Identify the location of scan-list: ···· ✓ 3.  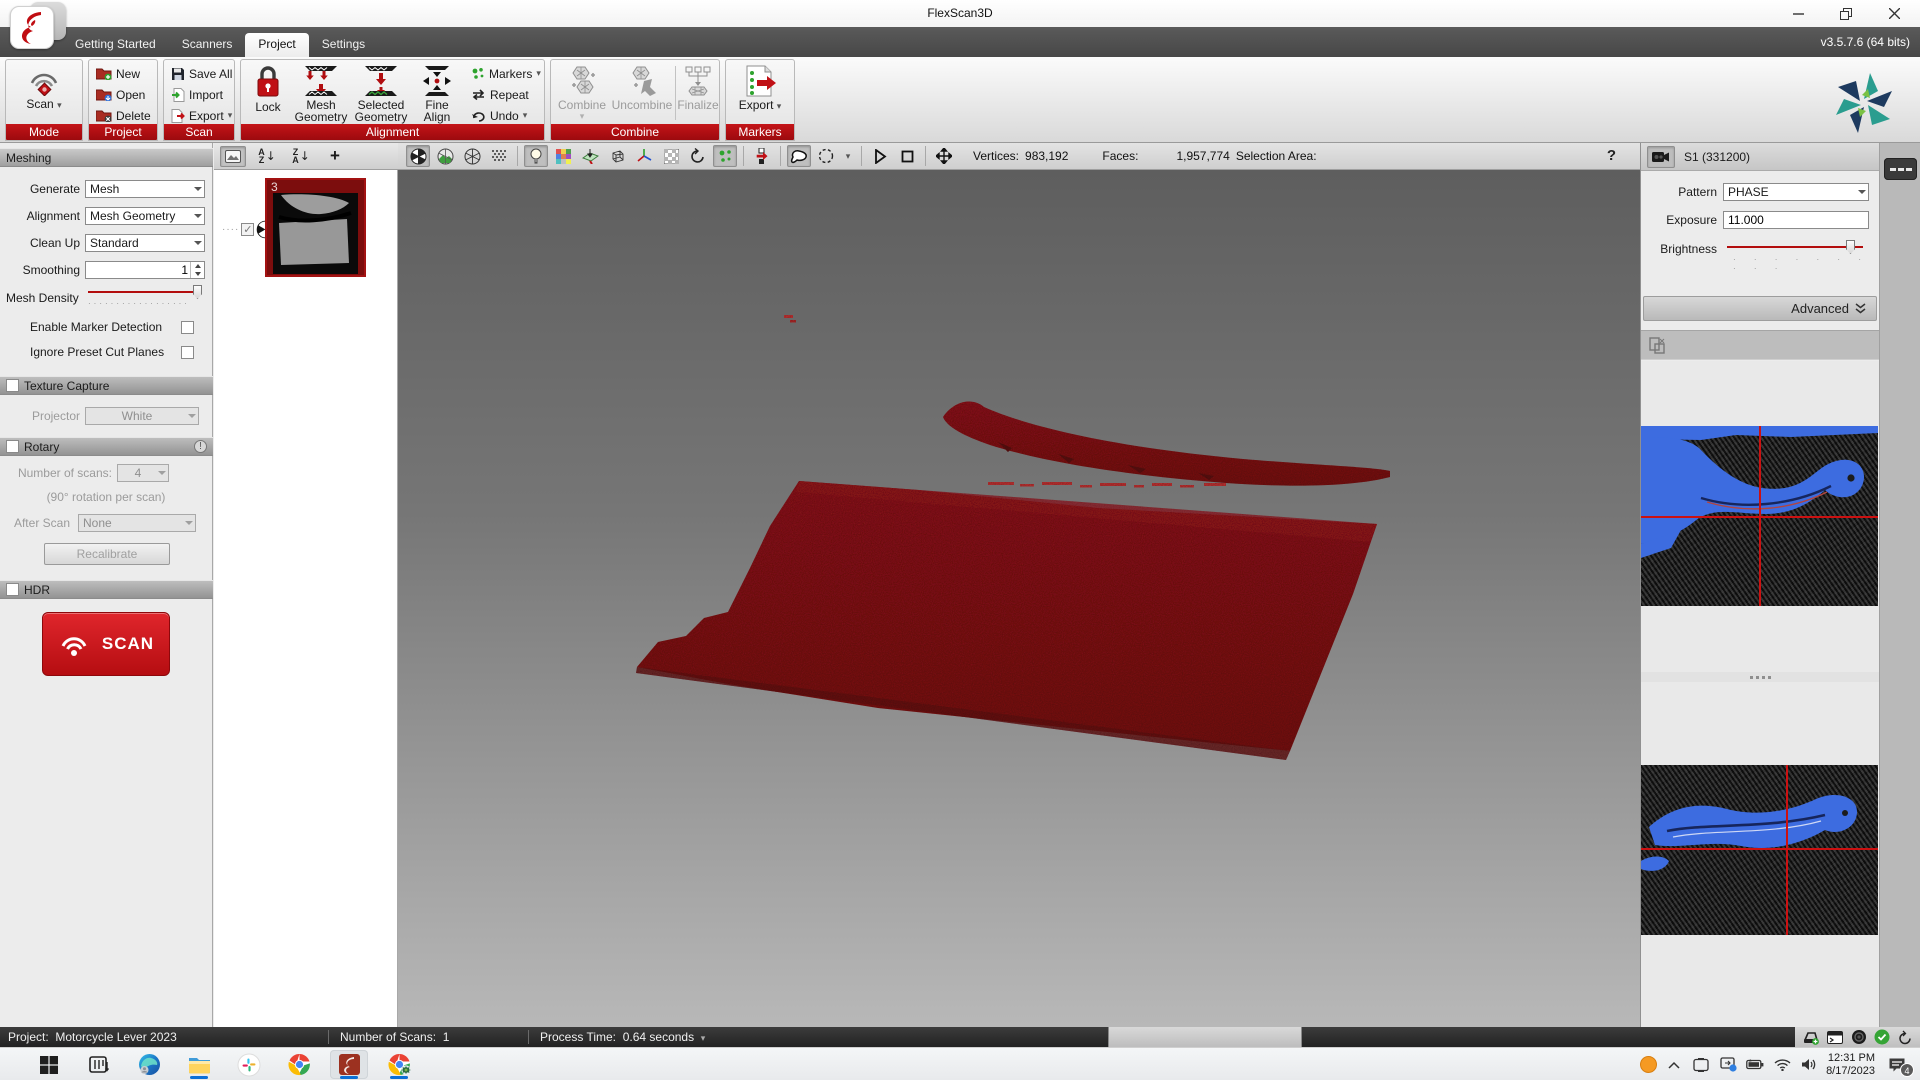
(306, 598).